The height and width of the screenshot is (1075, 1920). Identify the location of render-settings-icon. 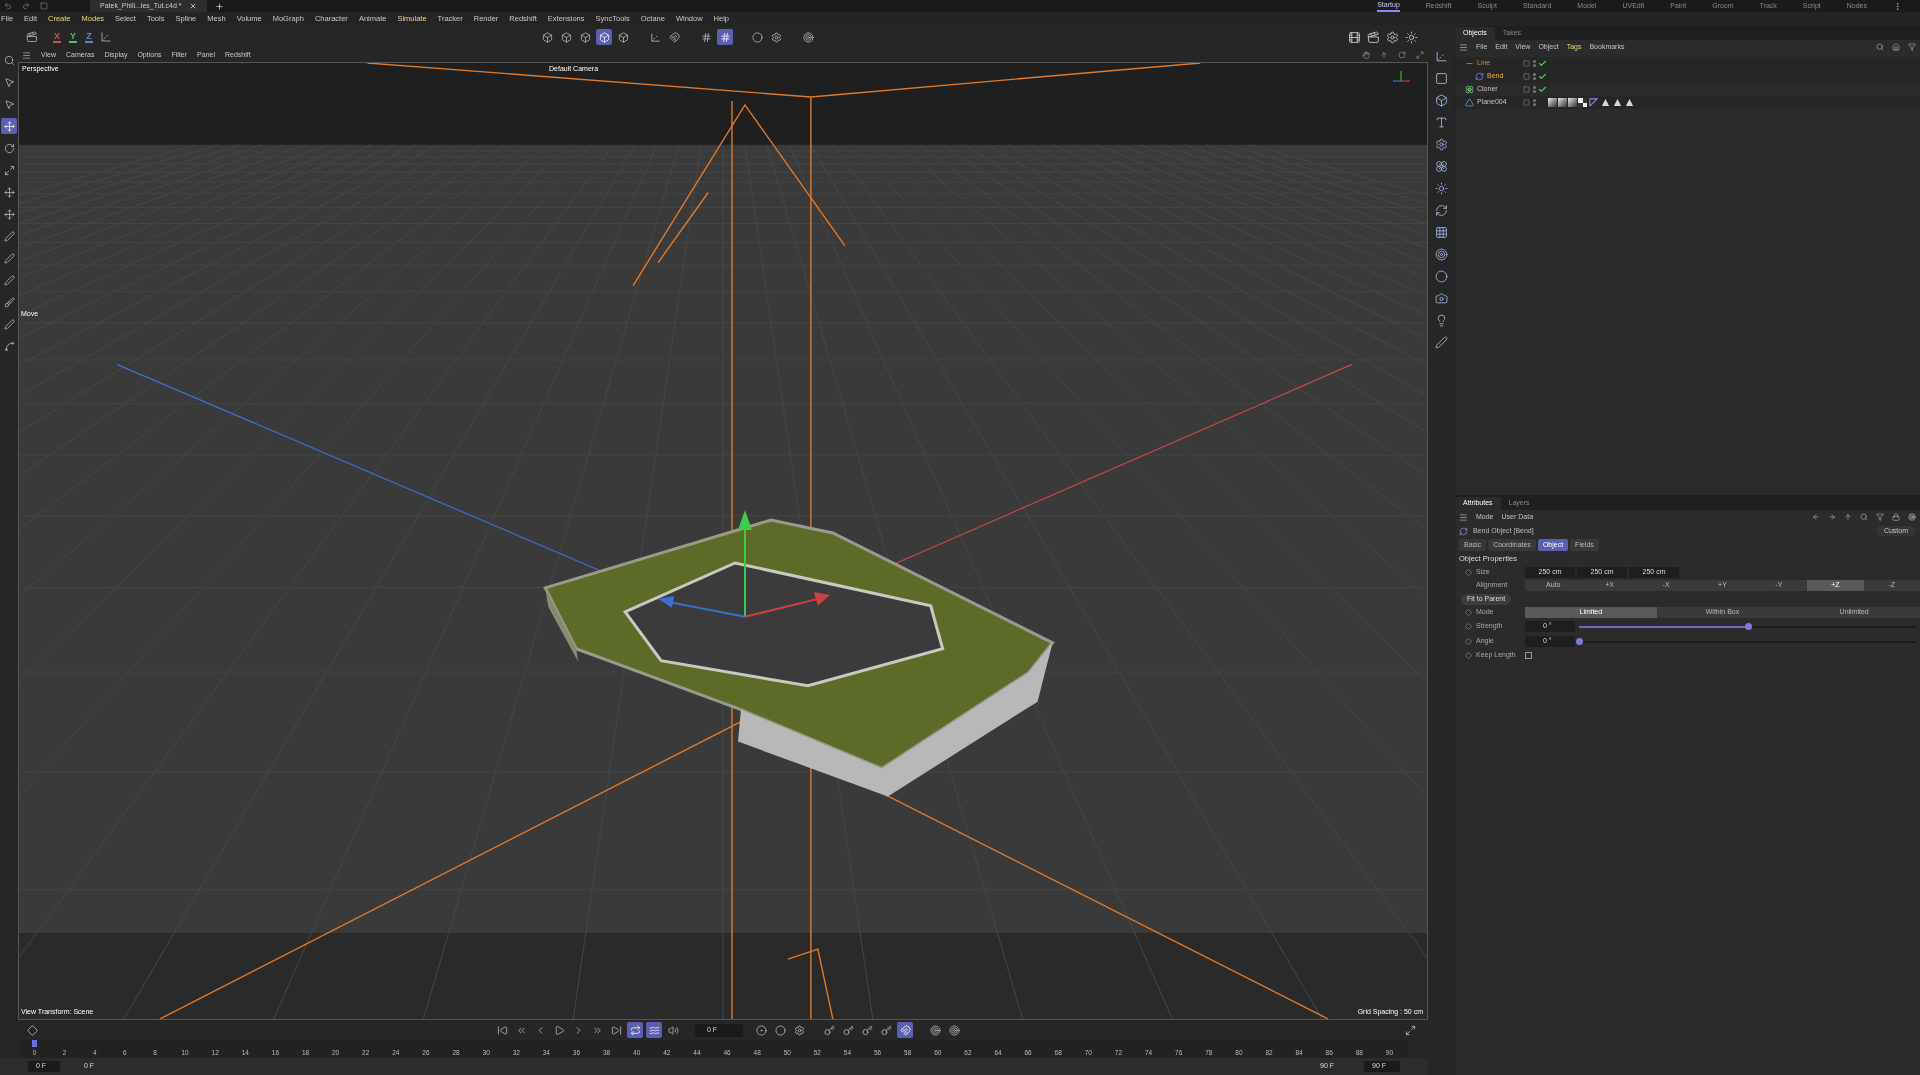
(1392, 37).